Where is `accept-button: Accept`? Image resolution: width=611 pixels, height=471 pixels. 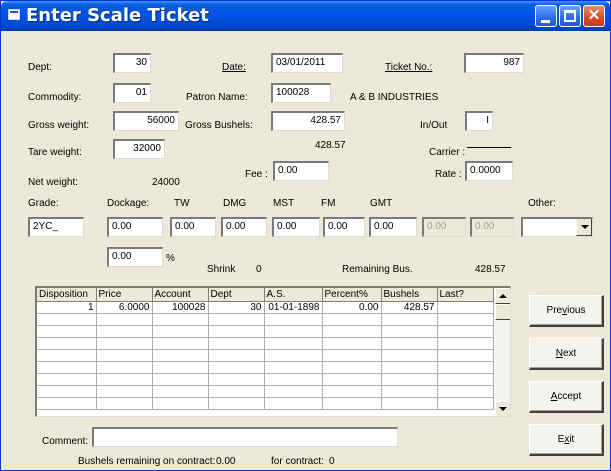 accept-button: Accept is located at coordinates (566, 397).